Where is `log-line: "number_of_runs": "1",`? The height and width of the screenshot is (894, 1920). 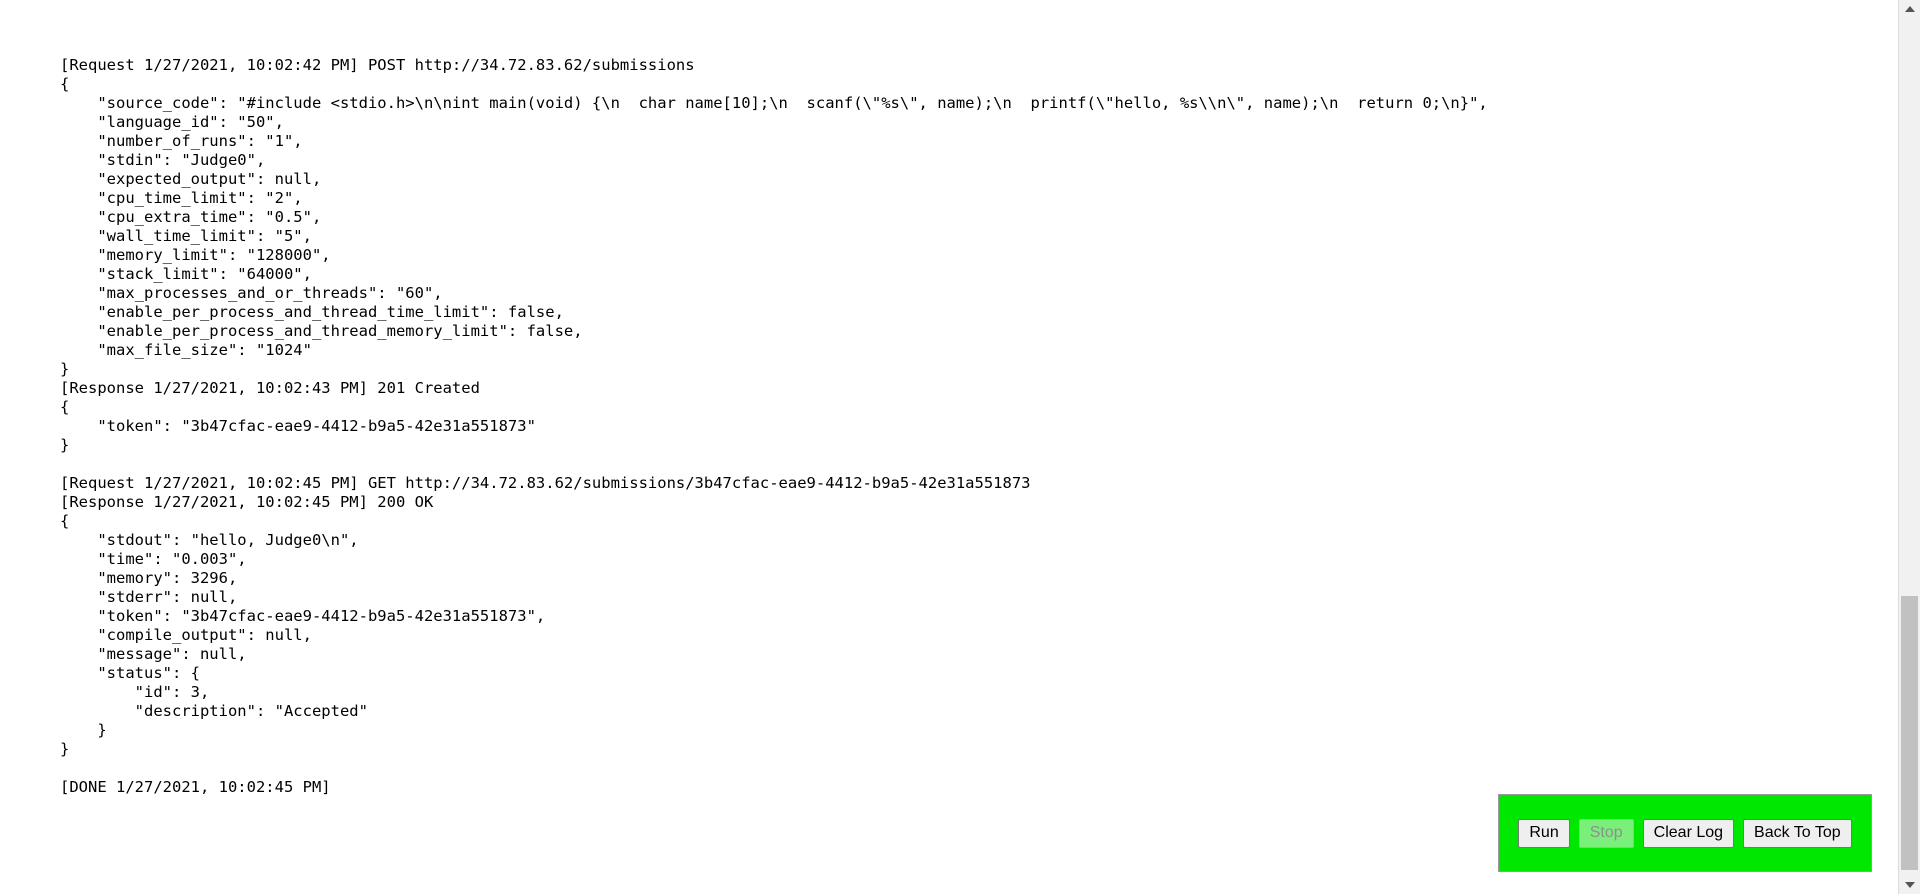
log-line: "number_of_runs": "1", is located at coordinates (181, 141).